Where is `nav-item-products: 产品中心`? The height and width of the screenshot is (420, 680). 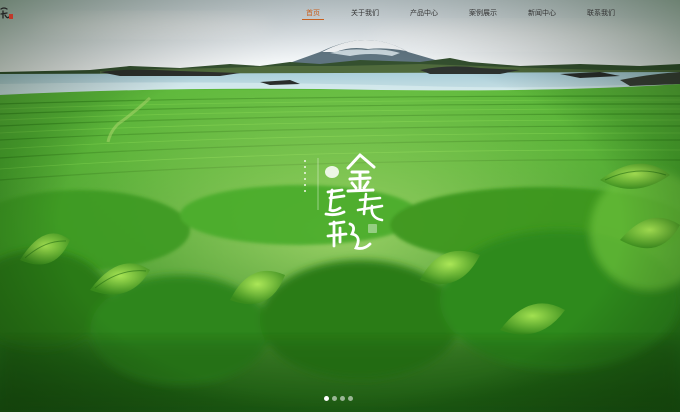
nav-item-products: 产品中心 is located at coordinates (424, 13).